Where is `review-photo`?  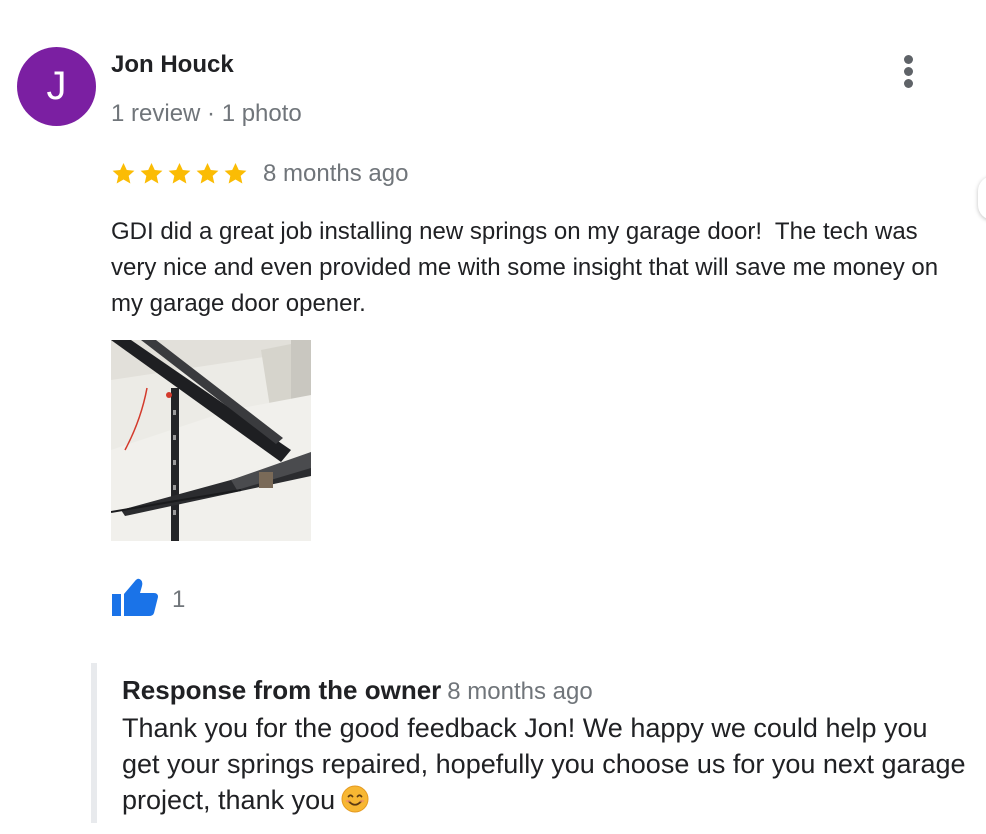
review-photo is located at coordinates (211, 440).